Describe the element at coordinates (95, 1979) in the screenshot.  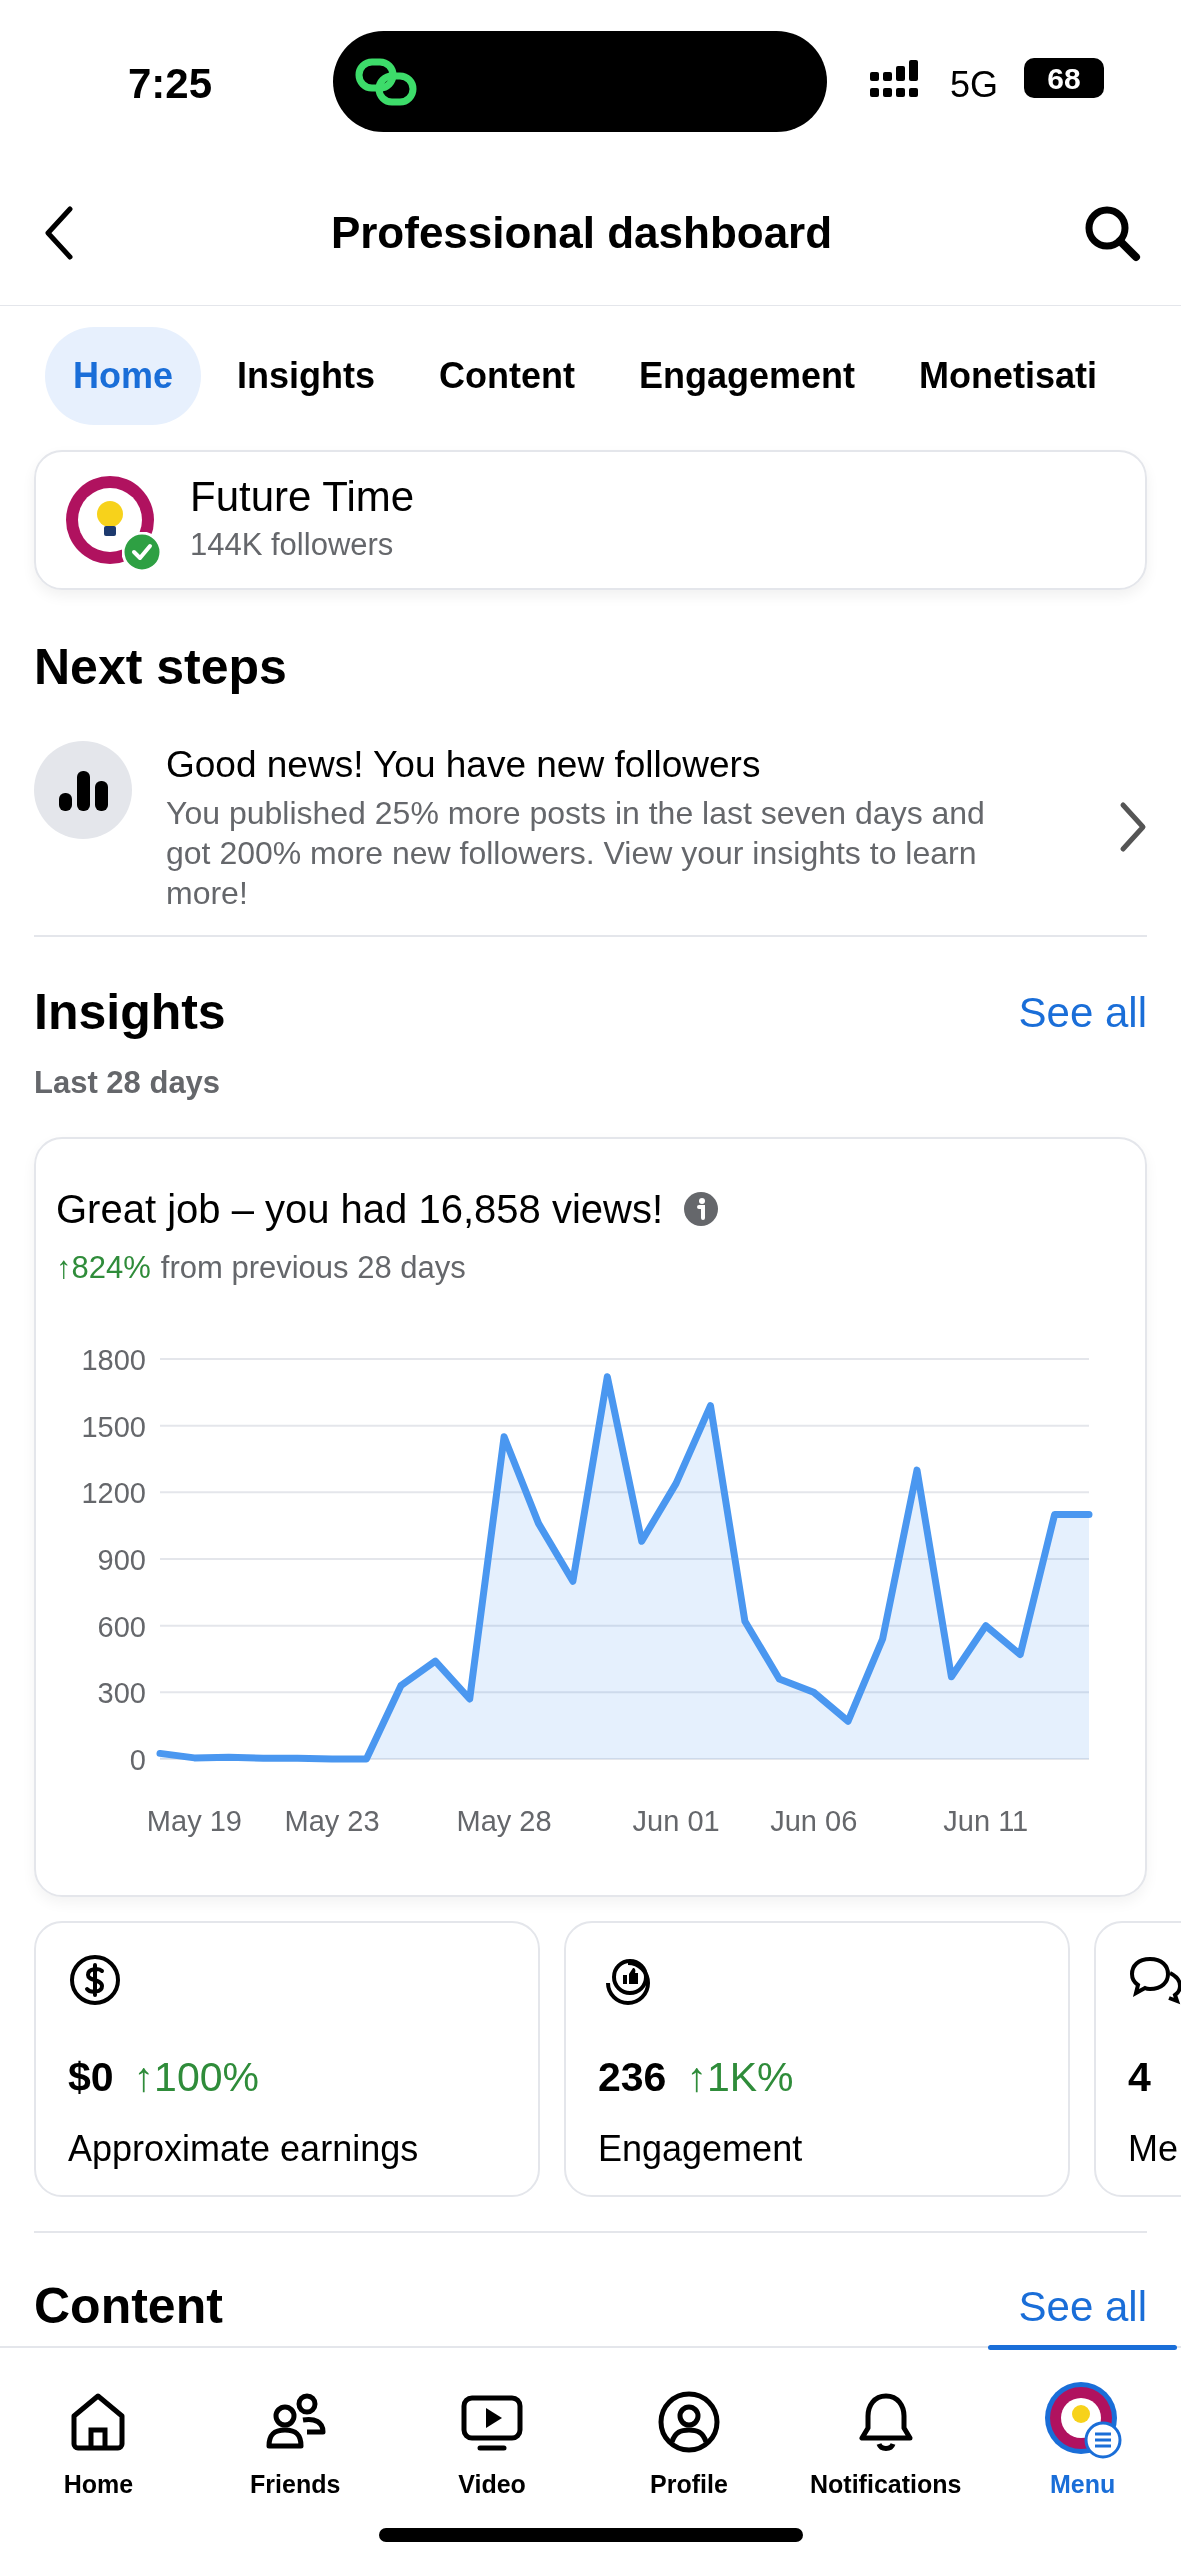
I see `dollar-icon` at that location.